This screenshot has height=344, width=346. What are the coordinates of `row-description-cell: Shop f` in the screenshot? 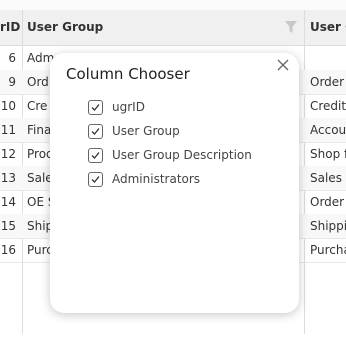 It's located at (328, 154).